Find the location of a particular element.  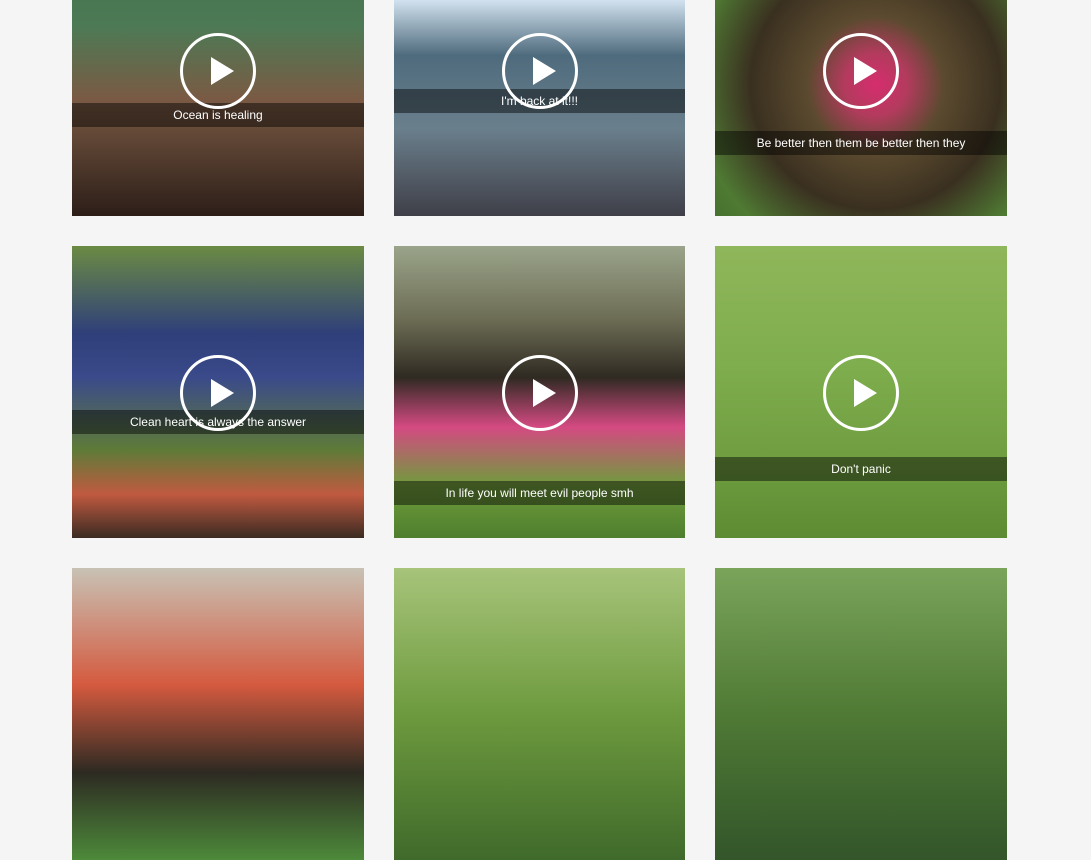

video-caption: Be better then them be better then they is located at coordinates (861, 143).